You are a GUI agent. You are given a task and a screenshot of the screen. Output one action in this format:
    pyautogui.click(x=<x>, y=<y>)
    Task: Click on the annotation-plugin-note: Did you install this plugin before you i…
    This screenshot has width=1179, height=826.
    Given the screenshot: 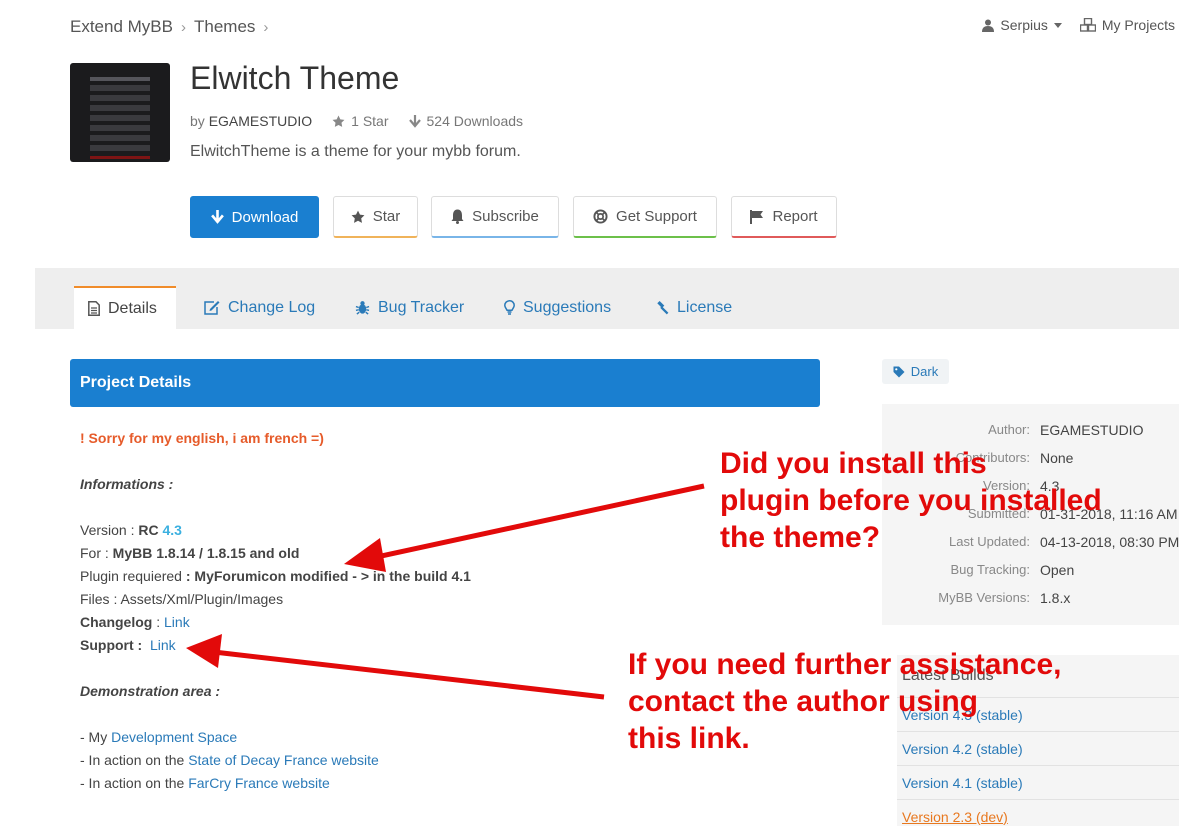 What is the action you would take?
    pyautogui.click(x=911, y=500)
    